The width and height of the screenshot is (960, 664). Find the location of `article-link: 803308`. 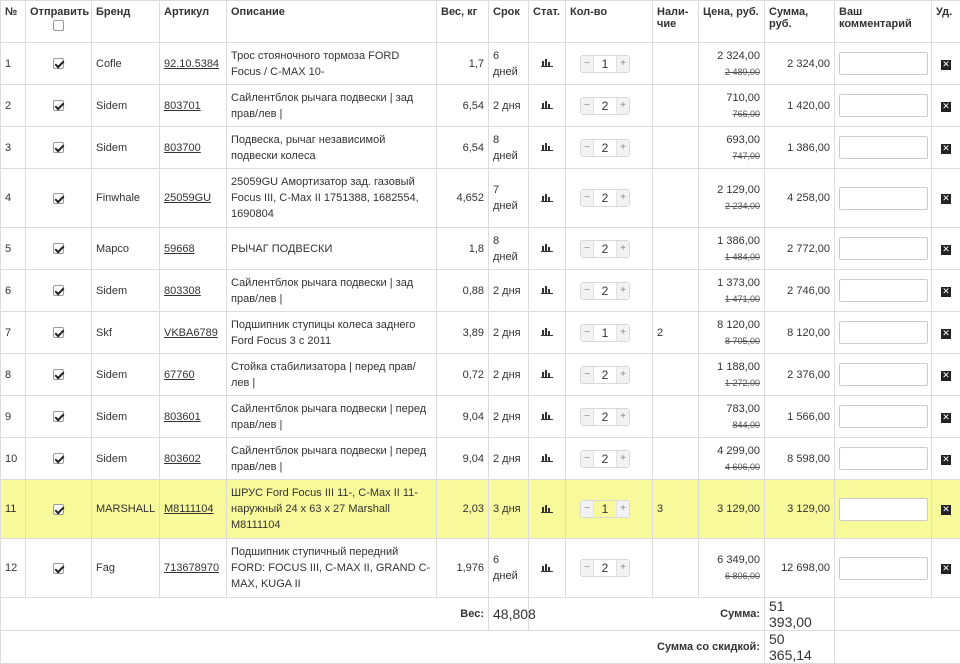

article-link: 803308 is located at coordinates (182, 291).